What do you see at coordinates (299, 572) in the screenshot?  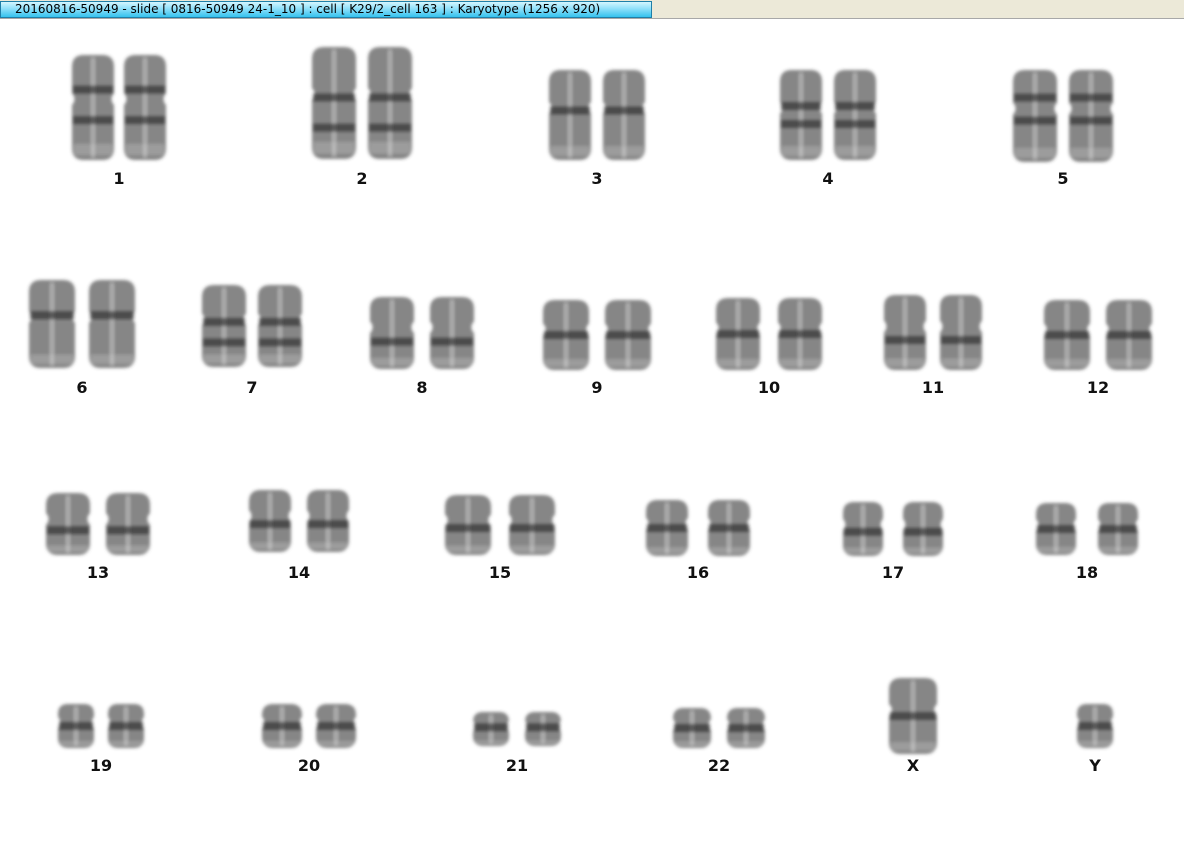 I see `chromosome-label: 14` at bounding box center [299, 572].